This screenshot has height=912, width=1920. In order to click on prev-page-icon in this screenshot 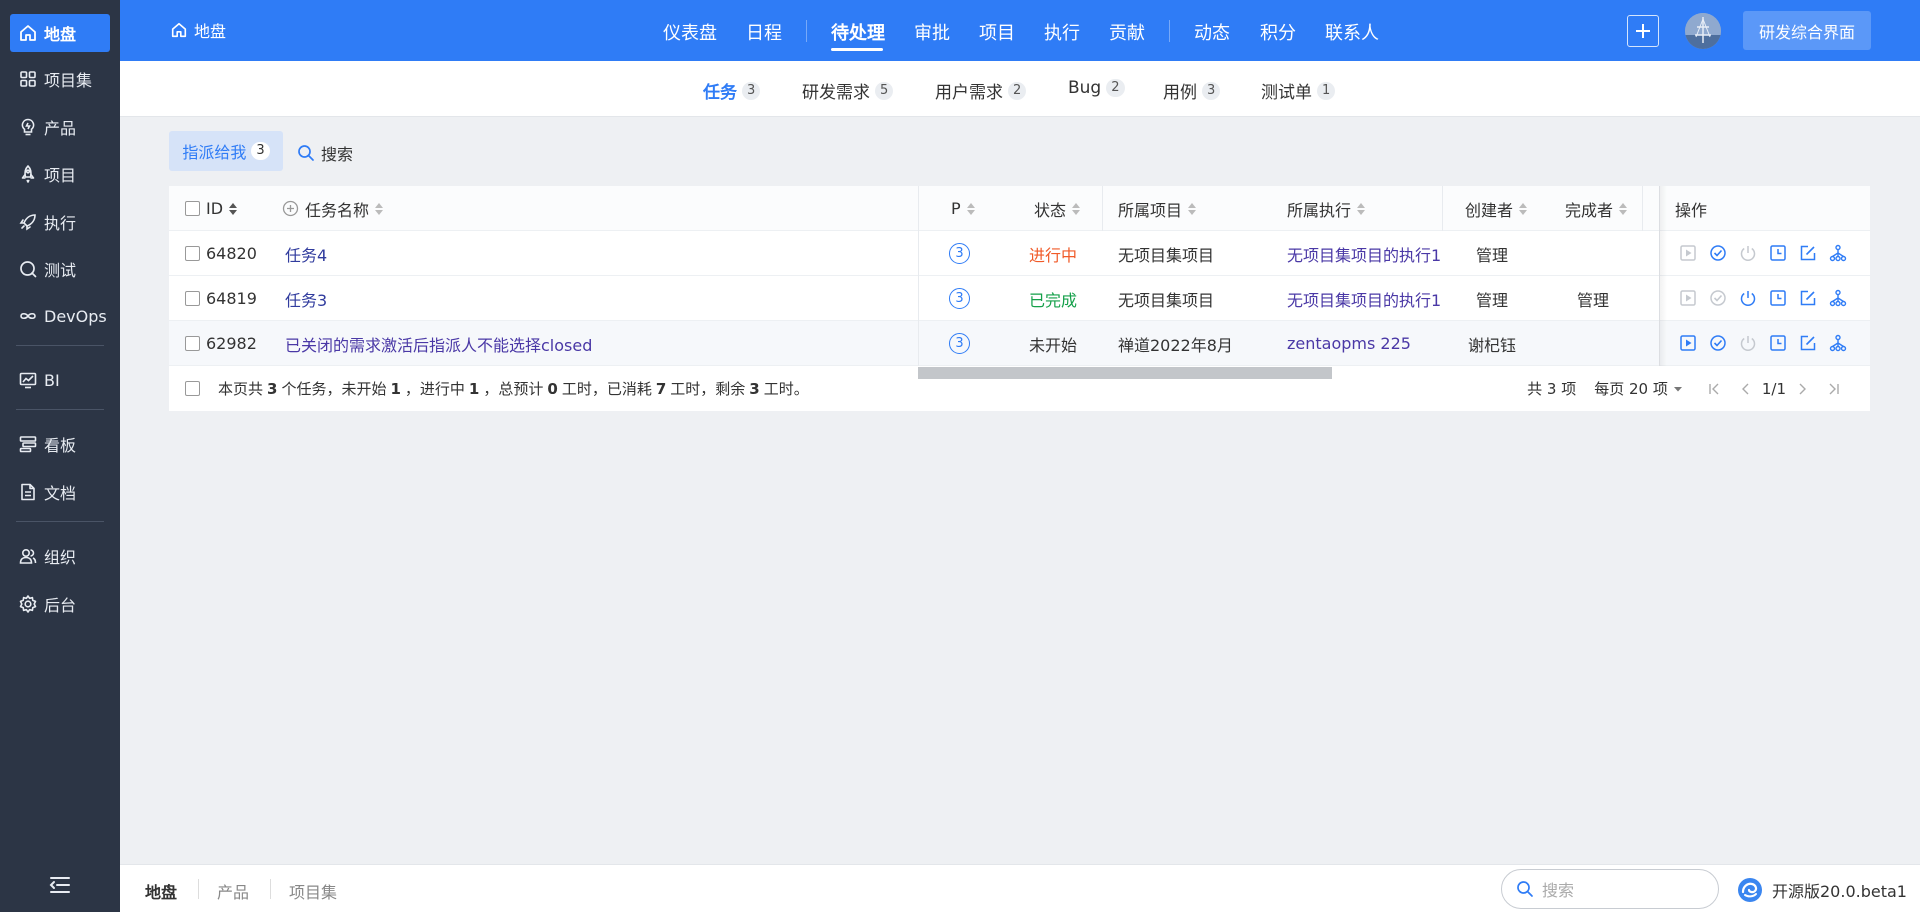, I will do `click(1746, 389)`.